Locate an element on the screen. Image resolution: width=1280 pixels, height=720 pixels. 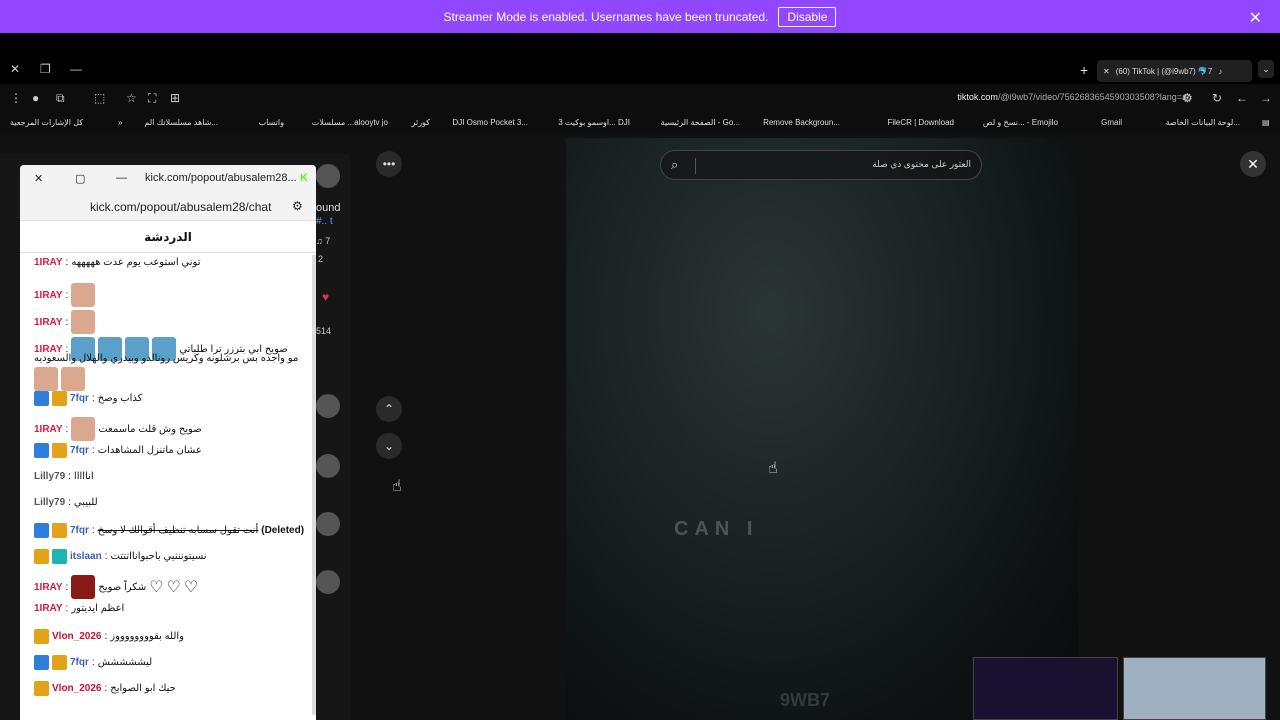
chat-text: أنت تقول سسابه تنظيف أقوالك لا وسخ is located at coordinates (178, 530).